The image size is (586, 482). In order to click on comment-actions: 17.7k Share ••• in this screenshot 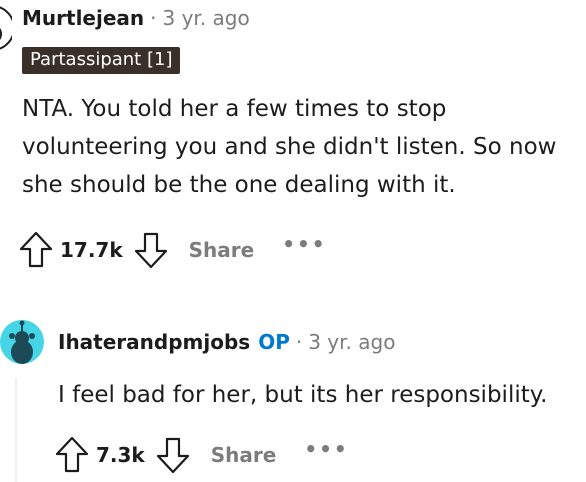, I will do `click(172, 250)`.